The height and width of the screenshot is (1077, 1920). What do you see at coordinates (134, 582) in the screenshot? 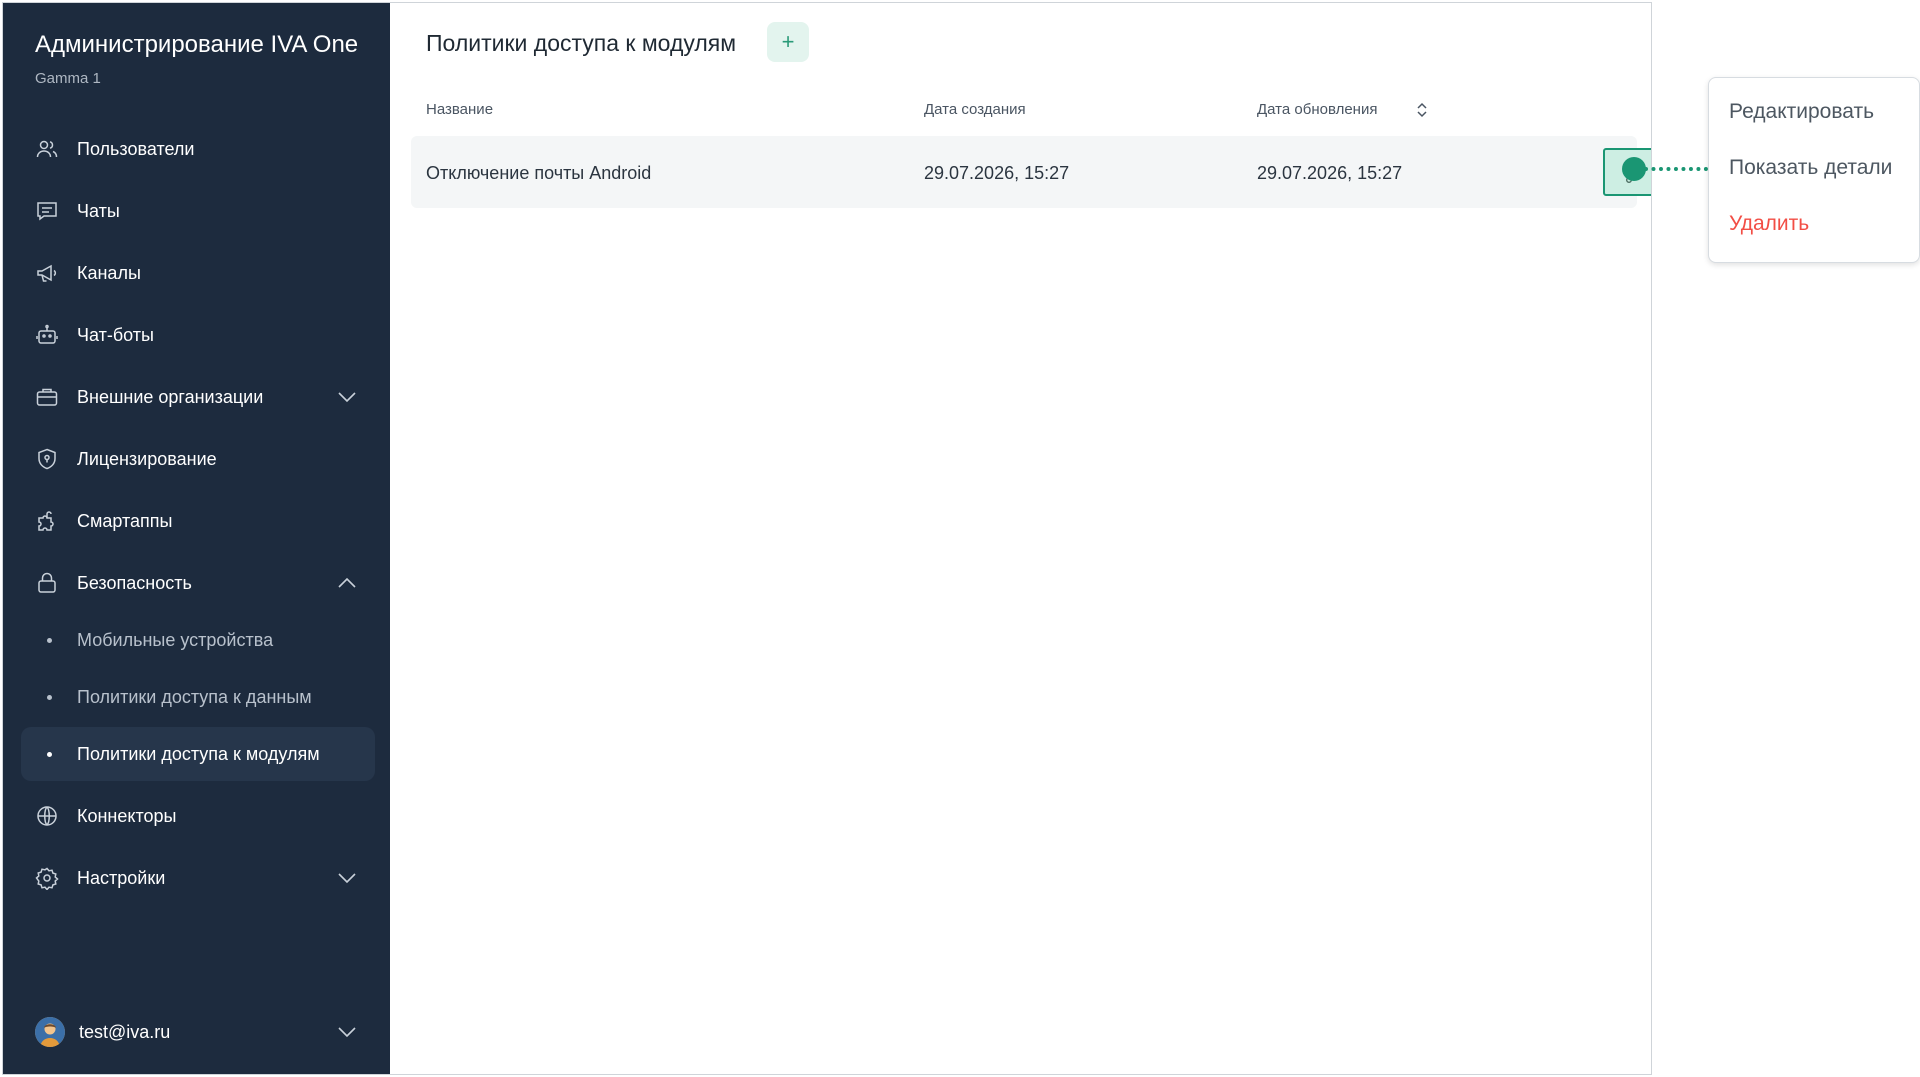
I see `sidebar-item-label: Безопасность` at bounding box center [134, 582].